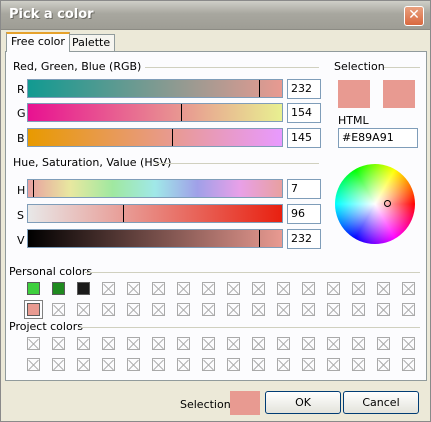  Describe the element at coordinates (402, 67) in the screenshot. I see `selection-separator` at that location.